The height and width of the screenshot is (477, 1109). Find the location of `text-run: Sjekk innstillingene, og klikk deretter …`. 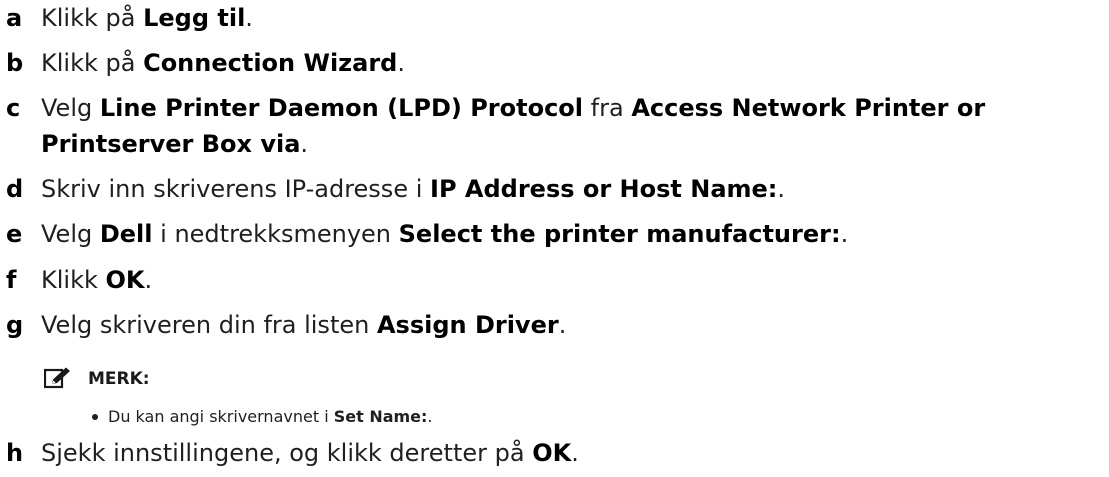

text-run: Sjekk innstillingene, og klikk deretter … is located at coordinates (287, 453).